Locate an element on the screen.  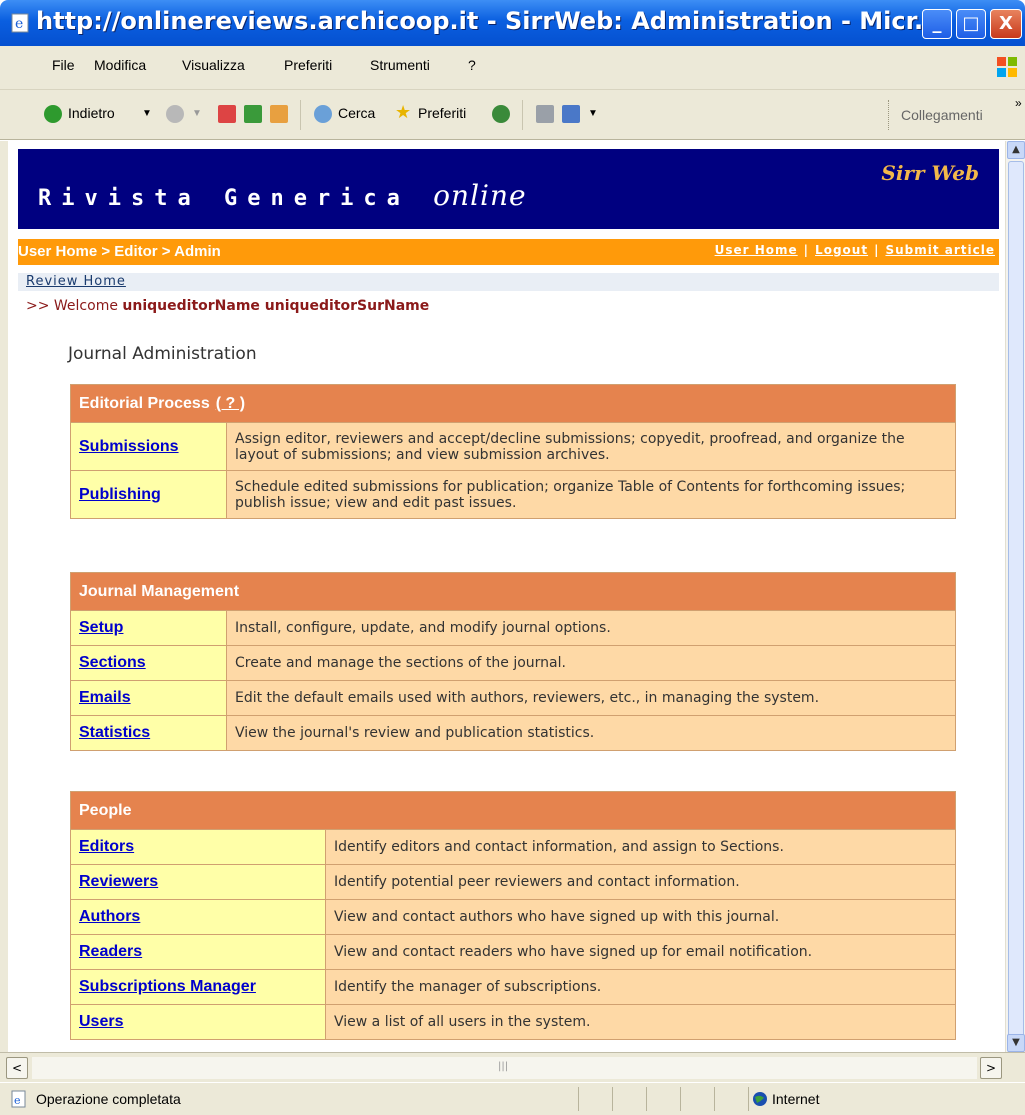
home-icon is located at coordinates (279, 114).